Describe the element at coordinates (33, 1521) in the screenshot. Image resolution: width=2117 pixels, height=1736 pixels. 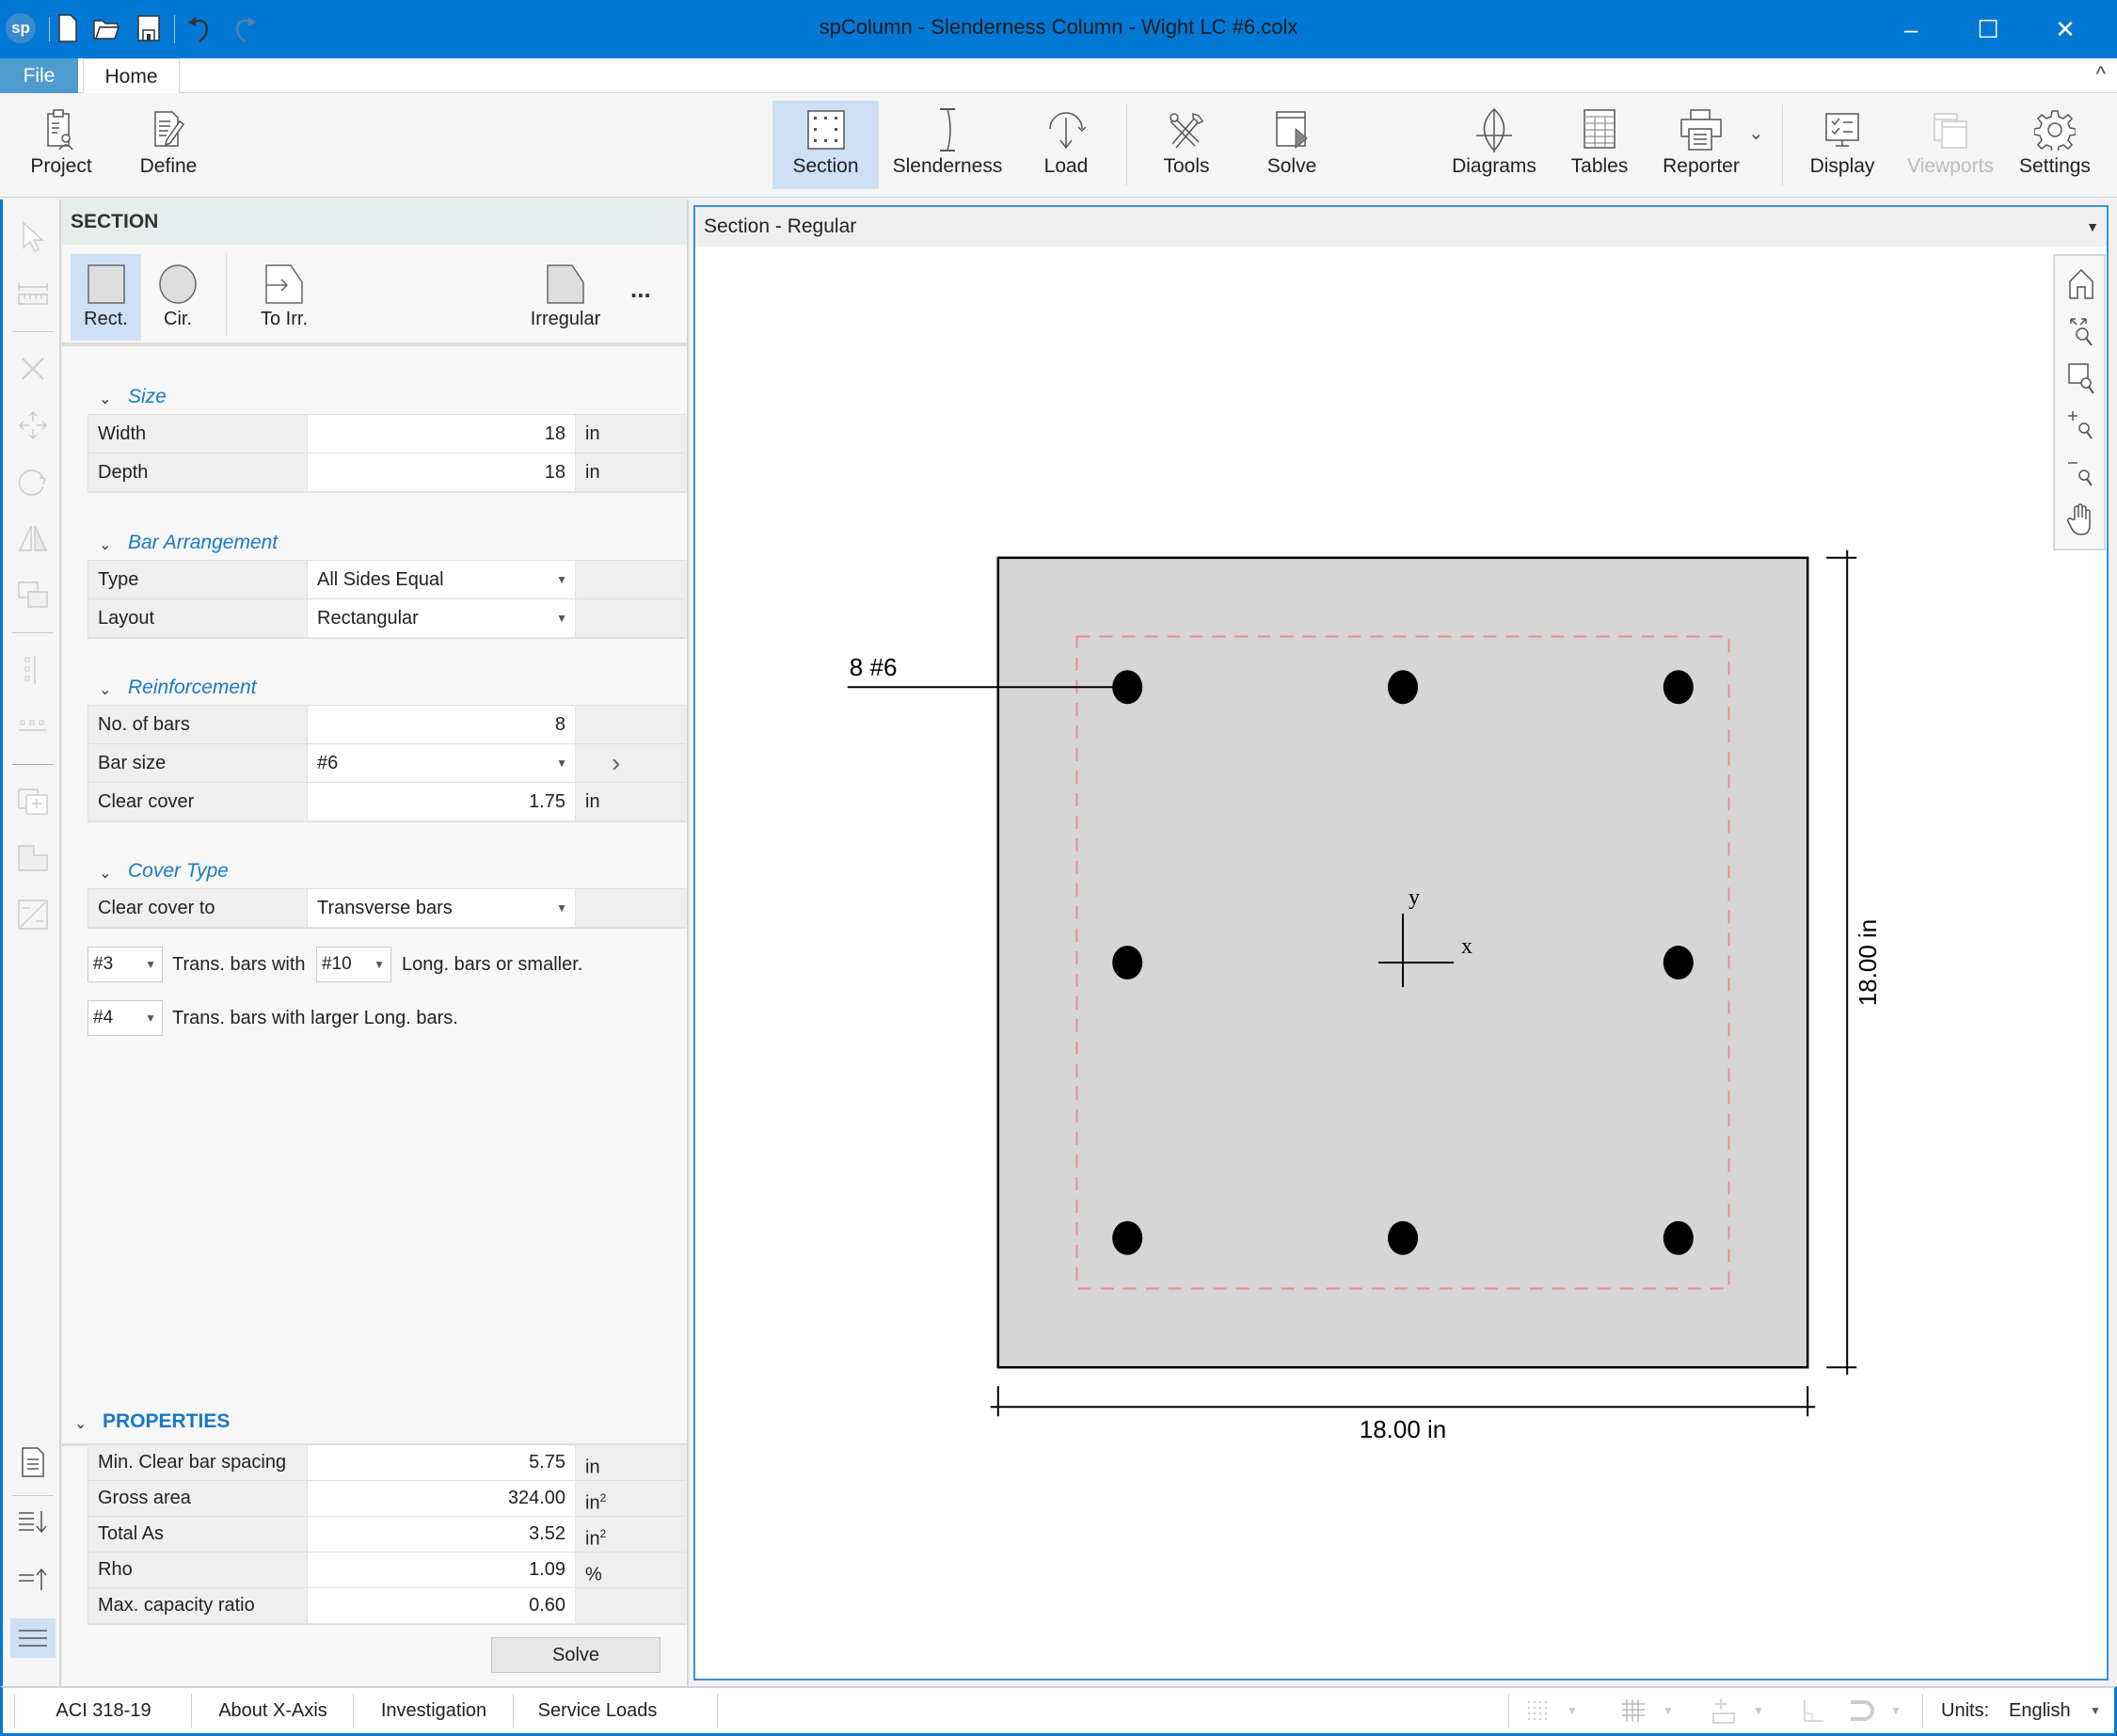
I see `expand-all-icon` at that location.